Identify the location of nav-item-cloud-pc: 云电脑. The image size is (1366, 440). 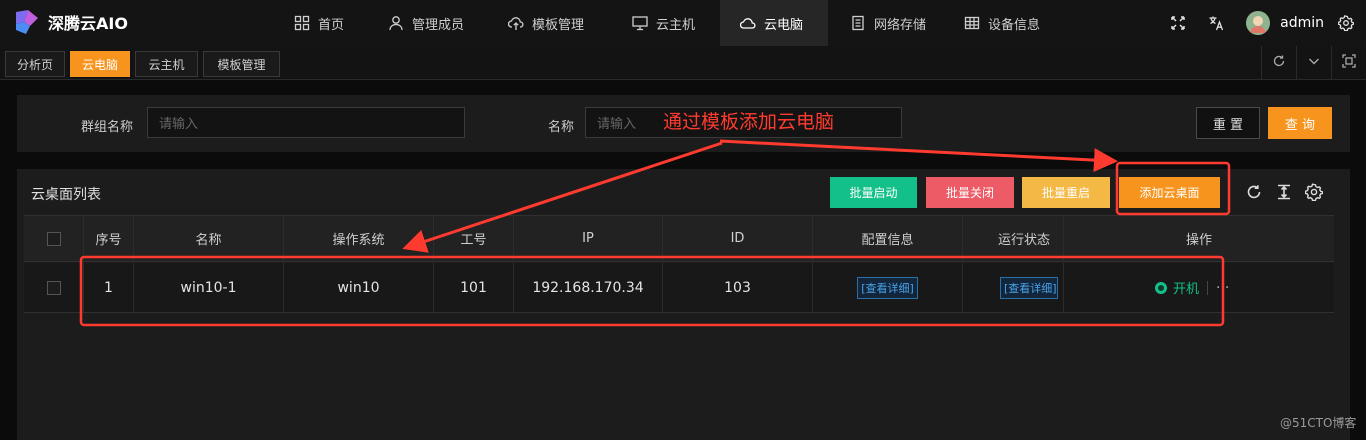
(774, 23).